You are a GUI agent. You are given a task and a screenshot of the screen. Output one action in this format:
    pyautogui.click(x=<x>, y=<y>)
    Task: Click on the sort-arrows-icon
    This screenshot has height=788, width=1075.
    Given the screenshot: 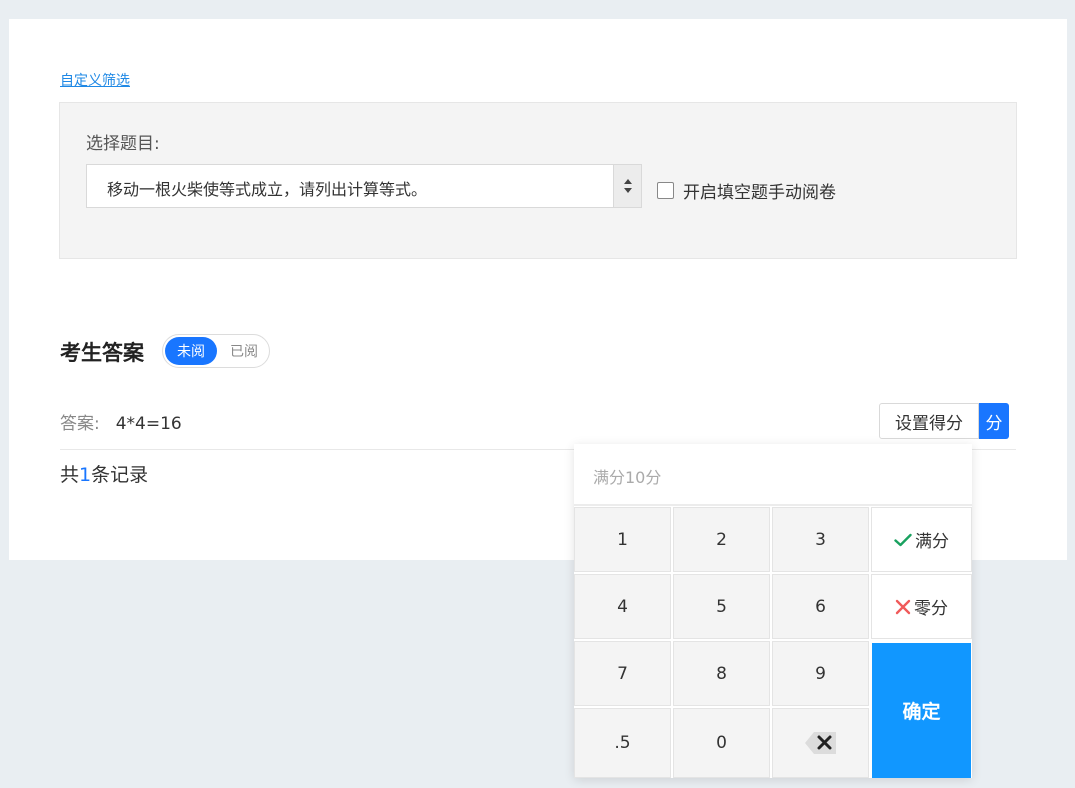 What is the action you would take?
    pyautogui.click(x=627, y=186)
    